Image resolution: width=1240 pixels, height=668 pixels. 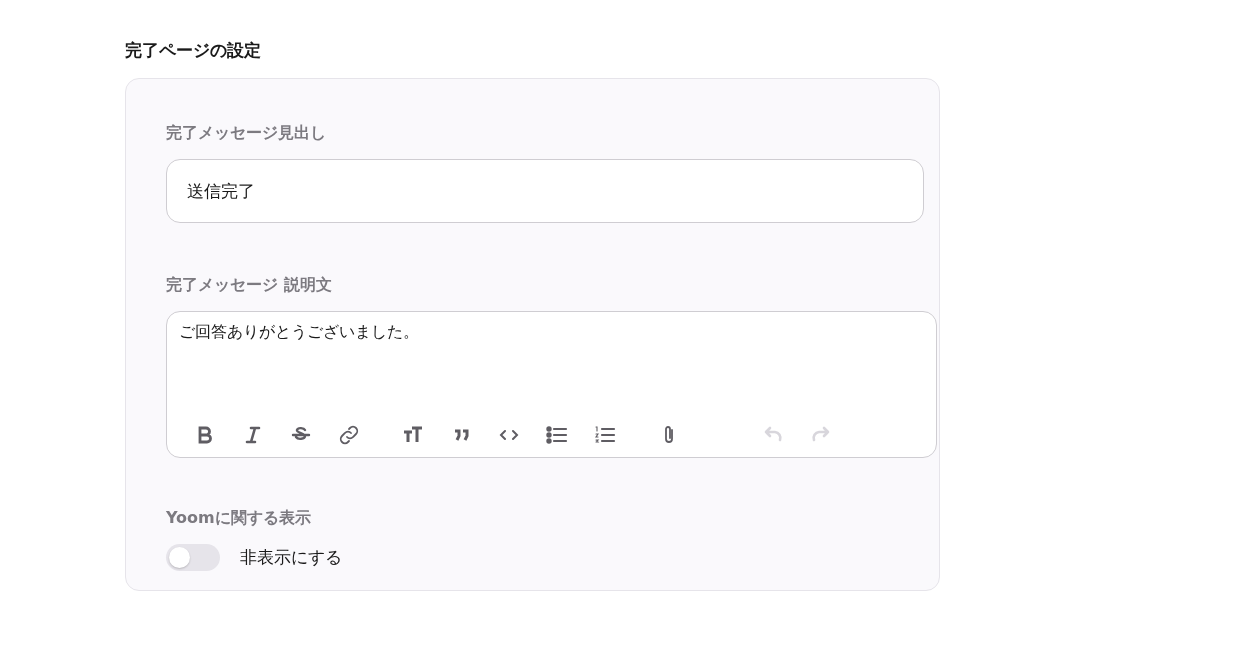 I want to click on toggle-label: 非表示にする, so click(x=291, y=557).